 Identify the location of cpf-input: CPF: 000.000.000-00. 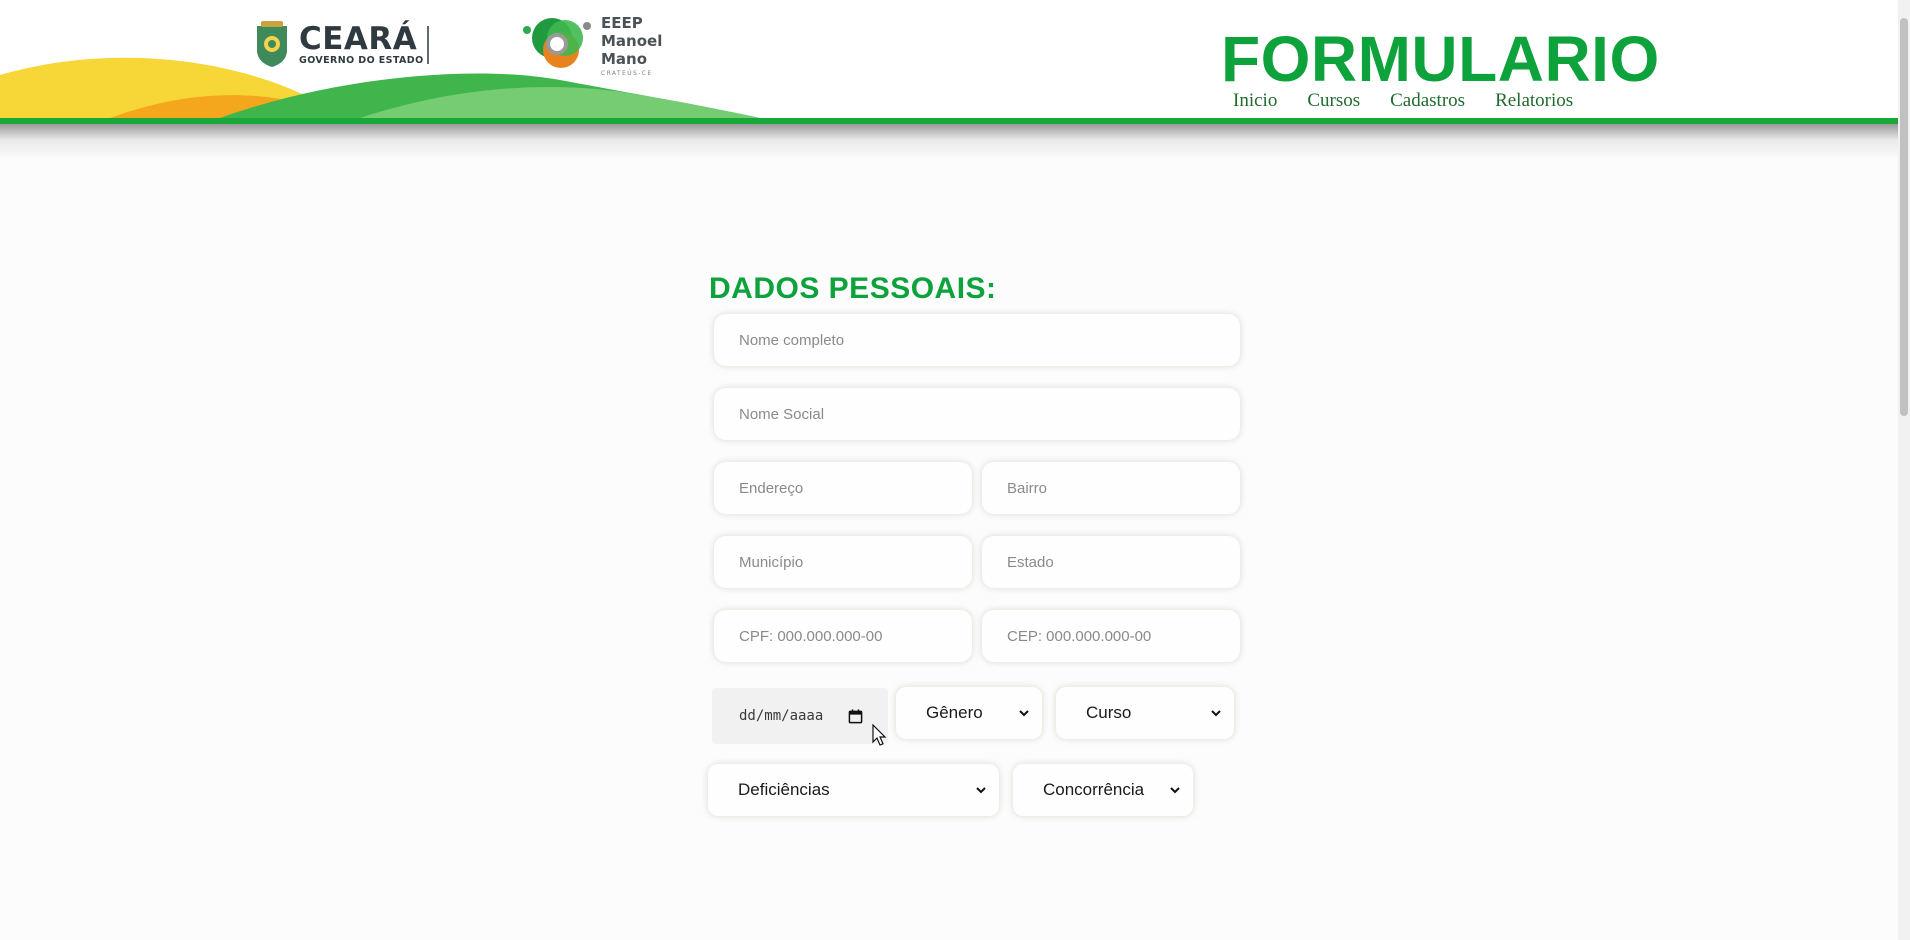
(843, 636).